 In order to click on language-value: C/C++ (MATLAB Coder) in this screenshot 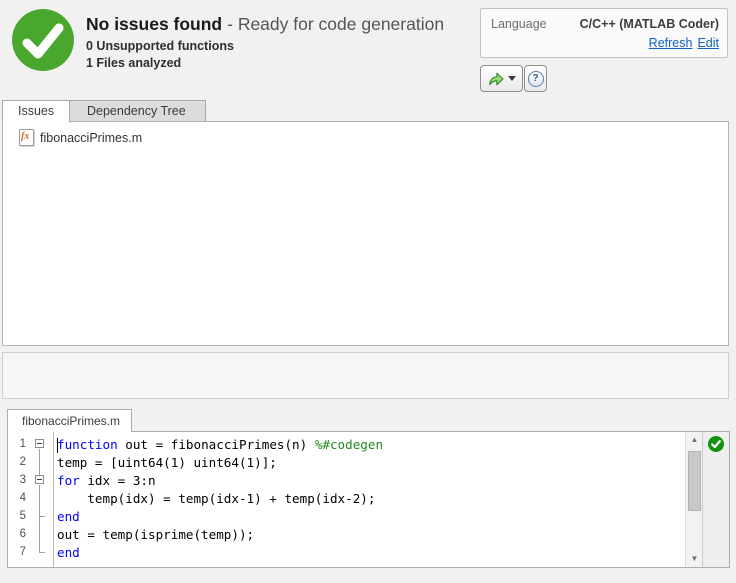, I will do `click(649, 24)`.